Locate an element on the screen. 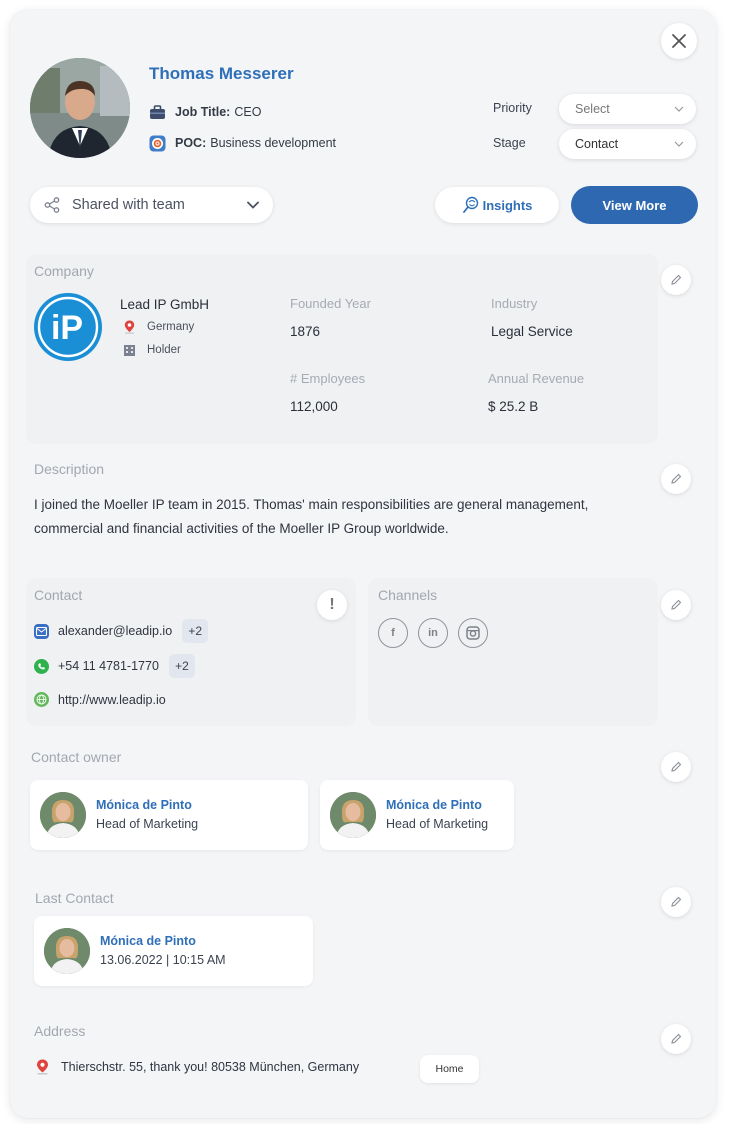  poc-value: Business development is located at coordinates (273, 143).